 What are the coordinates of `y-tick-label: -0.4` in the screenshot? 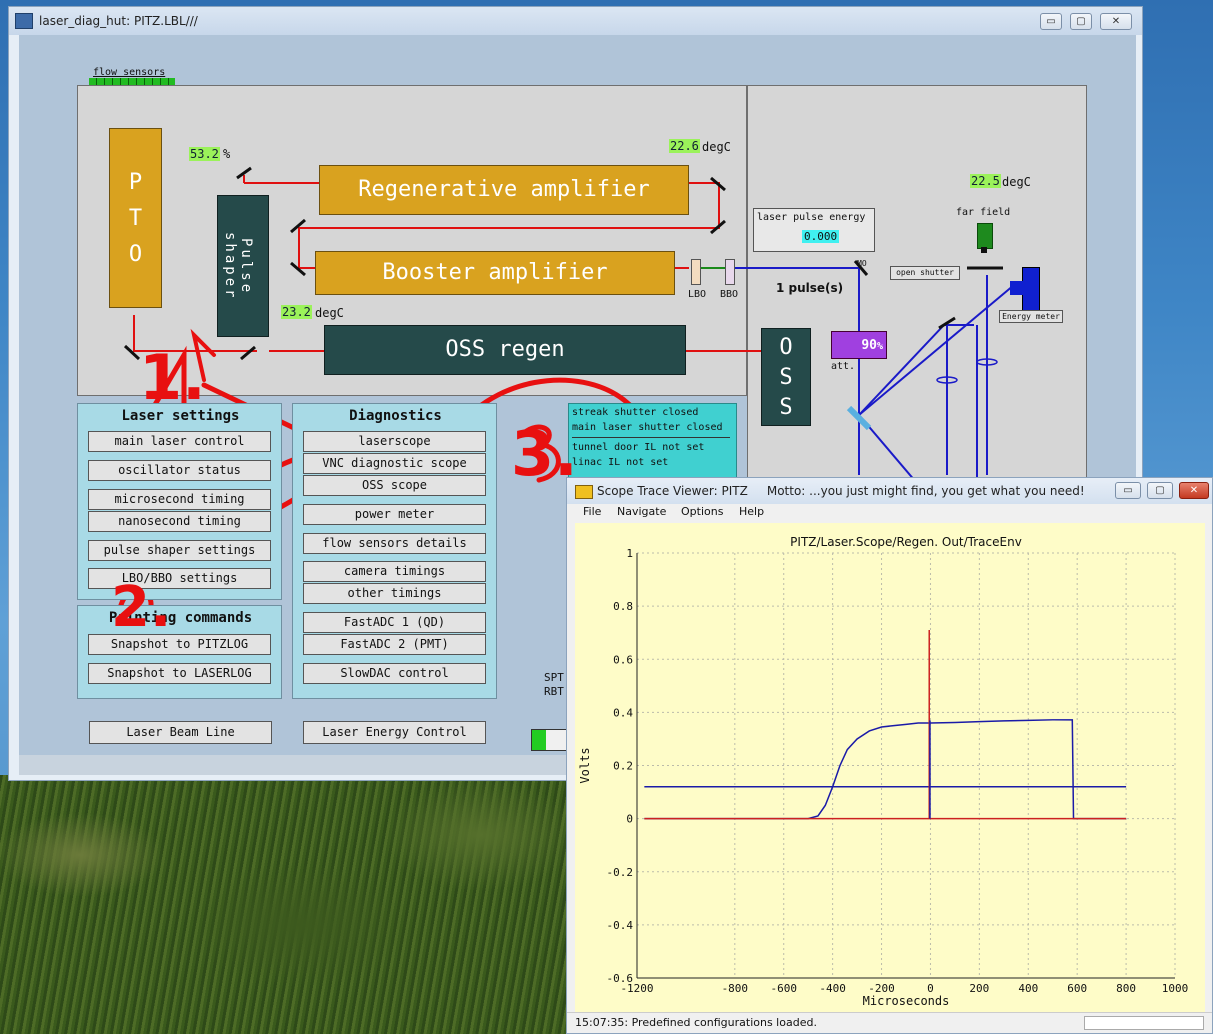 It's located at (620, 925).